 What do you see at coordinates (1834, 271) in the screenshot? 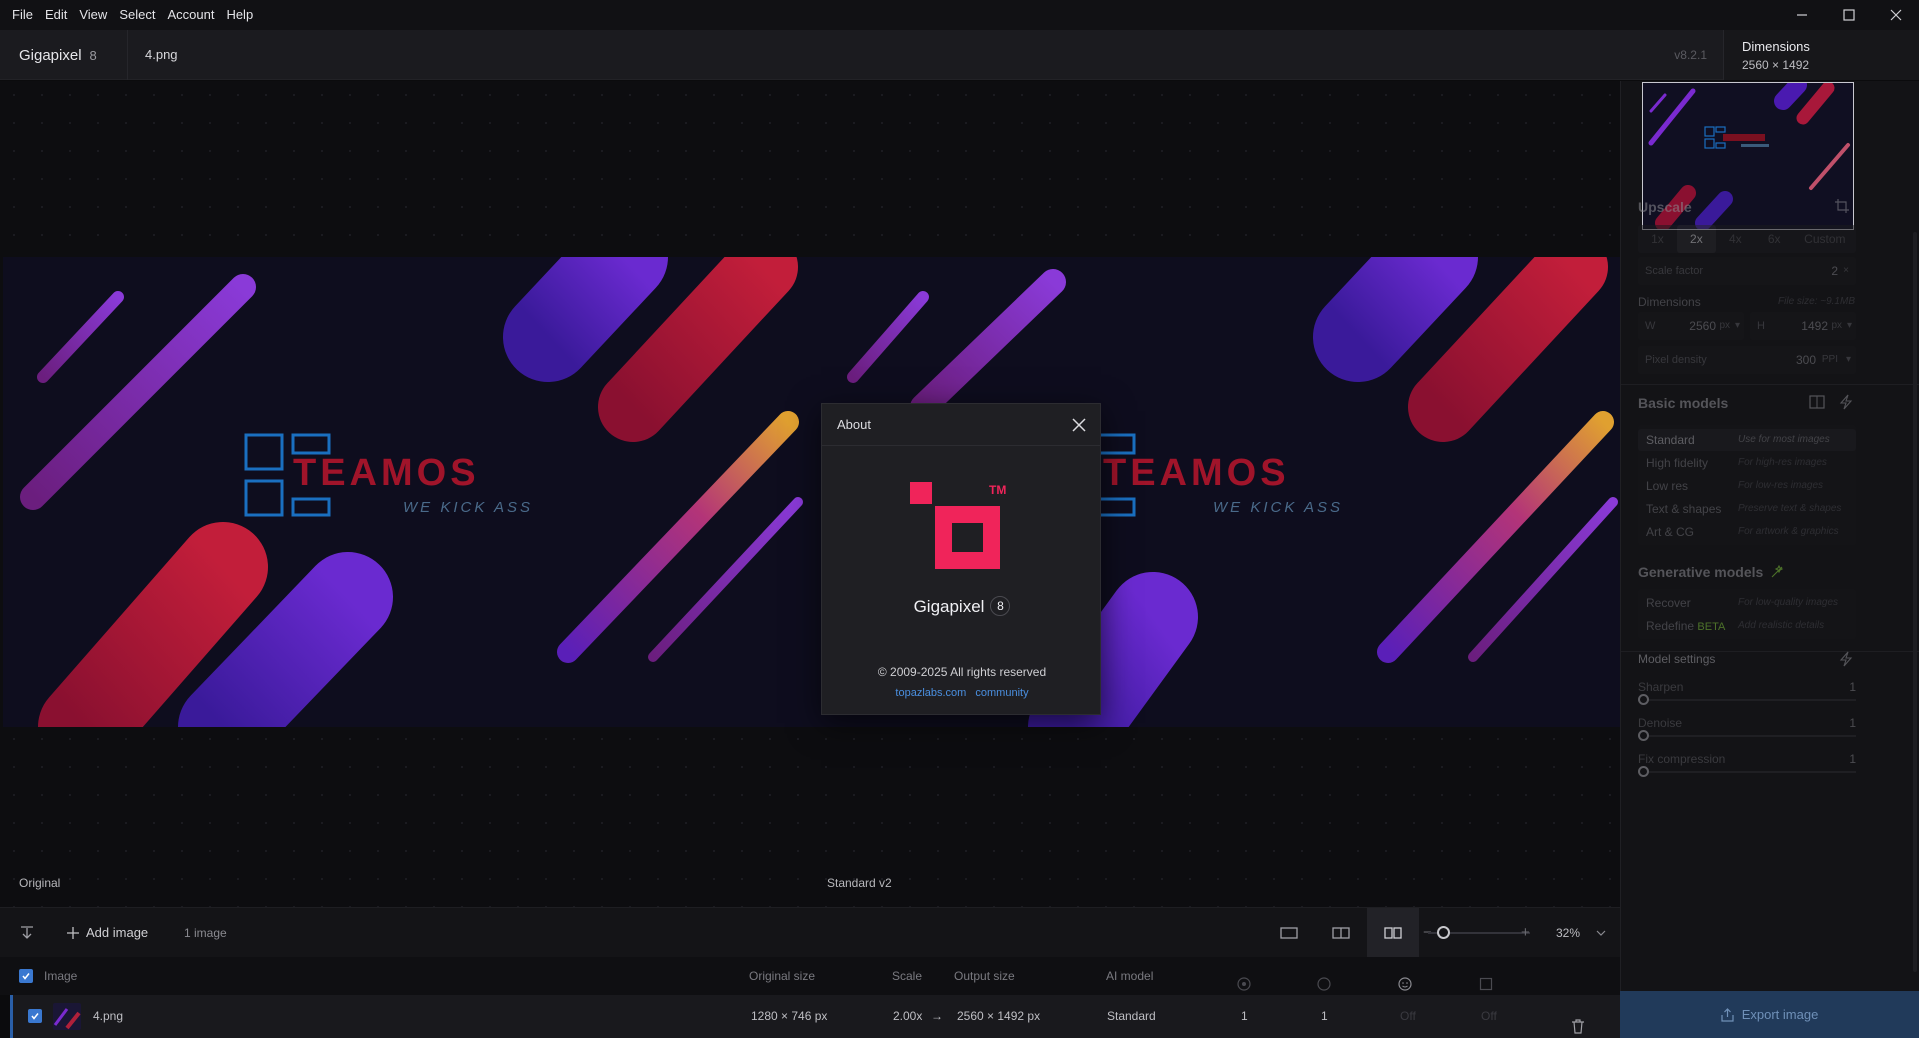
I see `scale-factor-value: 2` at bounding box center [1834, 271].